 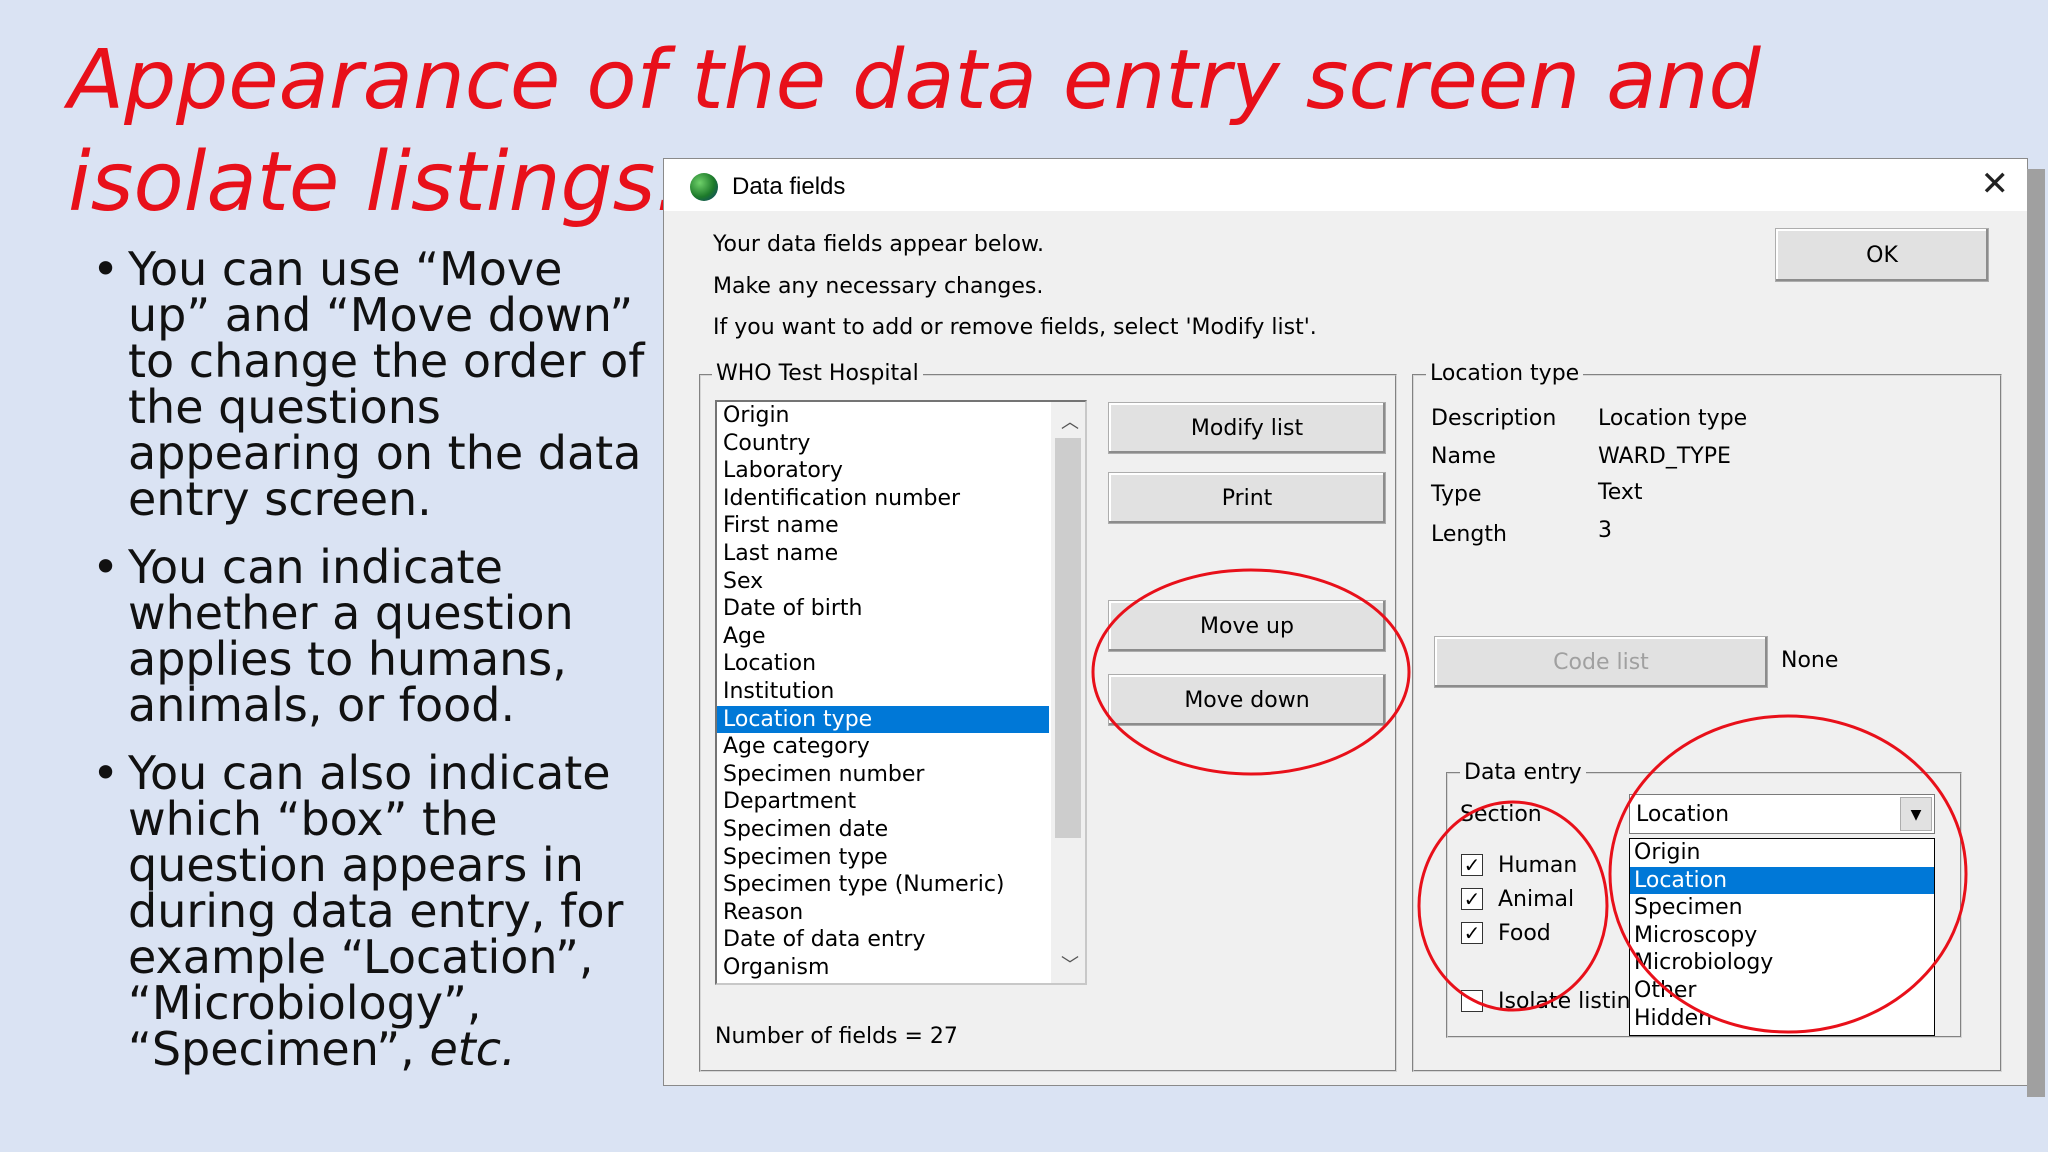 I want to click on list-item: Specimen type, so click(x=883, y=858).